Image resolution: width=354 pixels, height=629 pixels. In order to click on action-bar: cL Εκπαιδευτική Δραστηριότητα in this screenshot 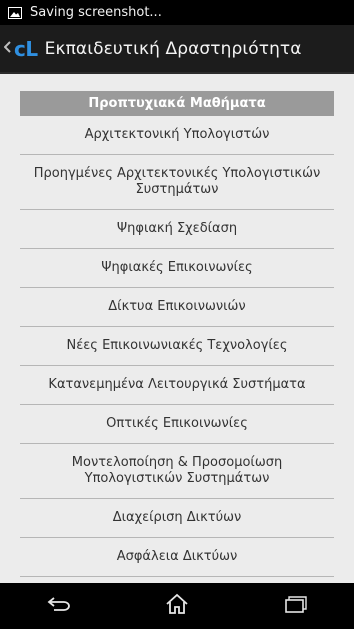, I will do `click(177, 49)`.